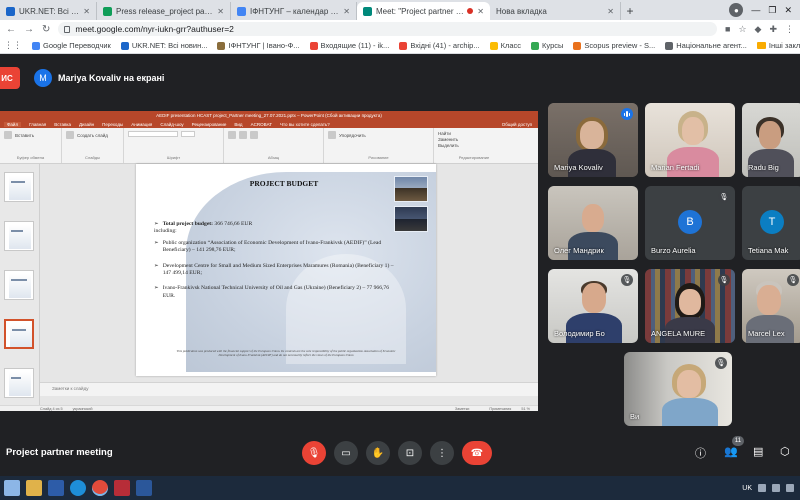 This screenshot has height=500, width=800. What do you see at coordinates (505, 45) in the screenshot?
I see `bookmark-item: Класс` at bounding box center [505, 45].